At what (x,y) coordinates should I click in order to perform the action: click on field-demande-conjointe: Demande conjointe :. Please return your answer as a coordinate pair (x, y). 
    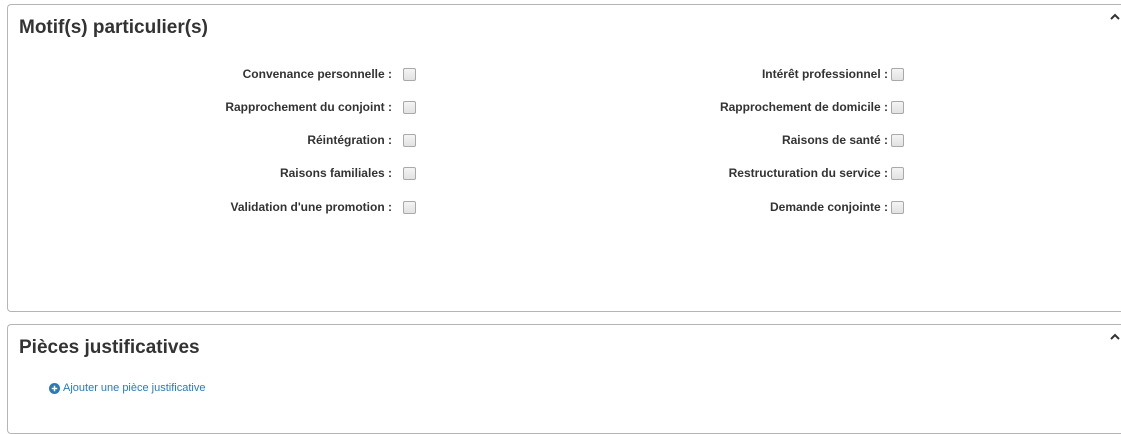
    Looking at the image, I should click on (786, 207).